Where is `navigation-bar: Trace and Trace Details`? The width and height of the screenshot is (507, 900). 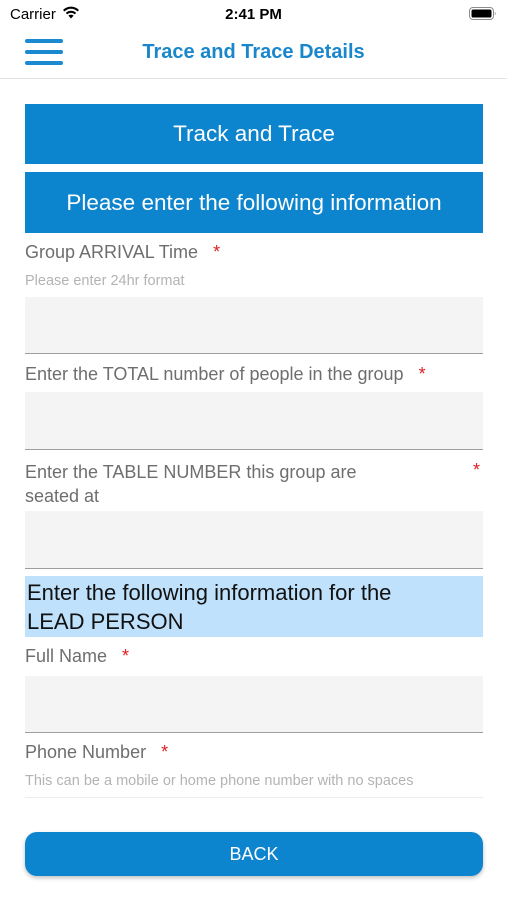 navigation-bar: Trace and Trace Details is located at coordinates (253, 53).